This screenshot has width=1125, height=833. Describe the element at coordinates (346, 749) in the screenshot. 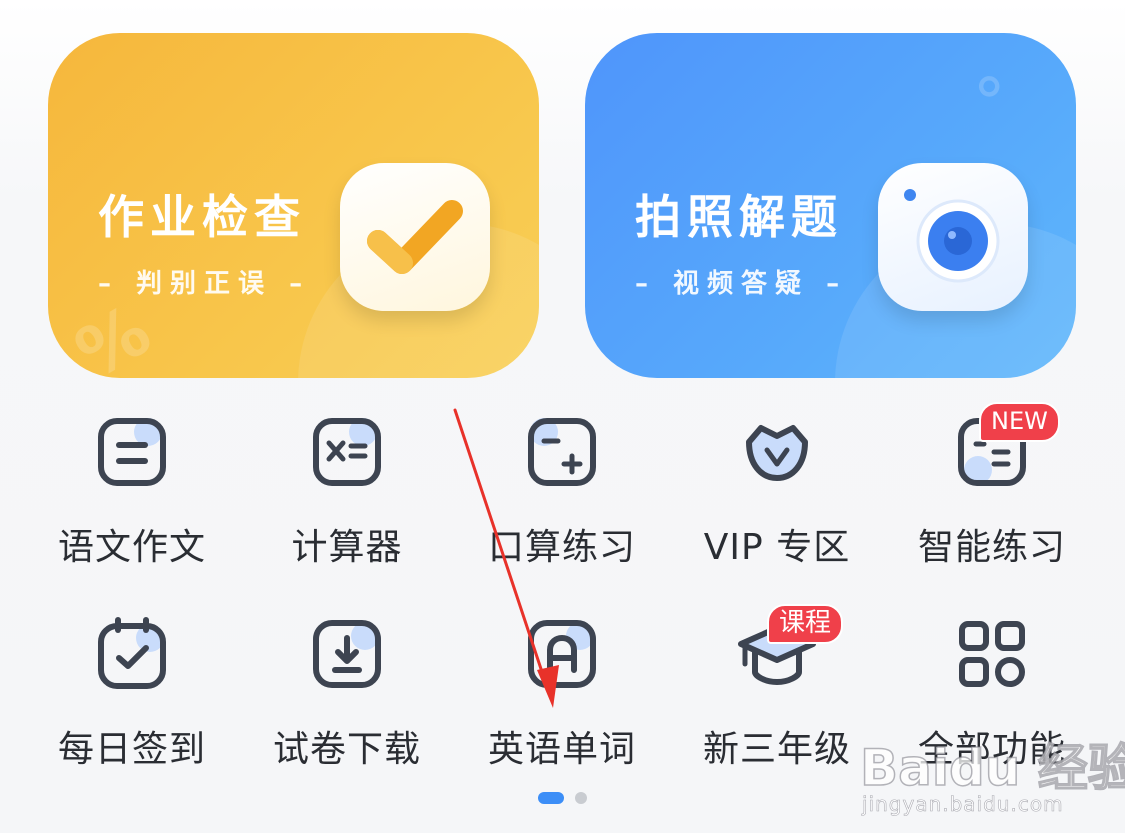

I see `grid-item-label: 试卷下载` at that location.